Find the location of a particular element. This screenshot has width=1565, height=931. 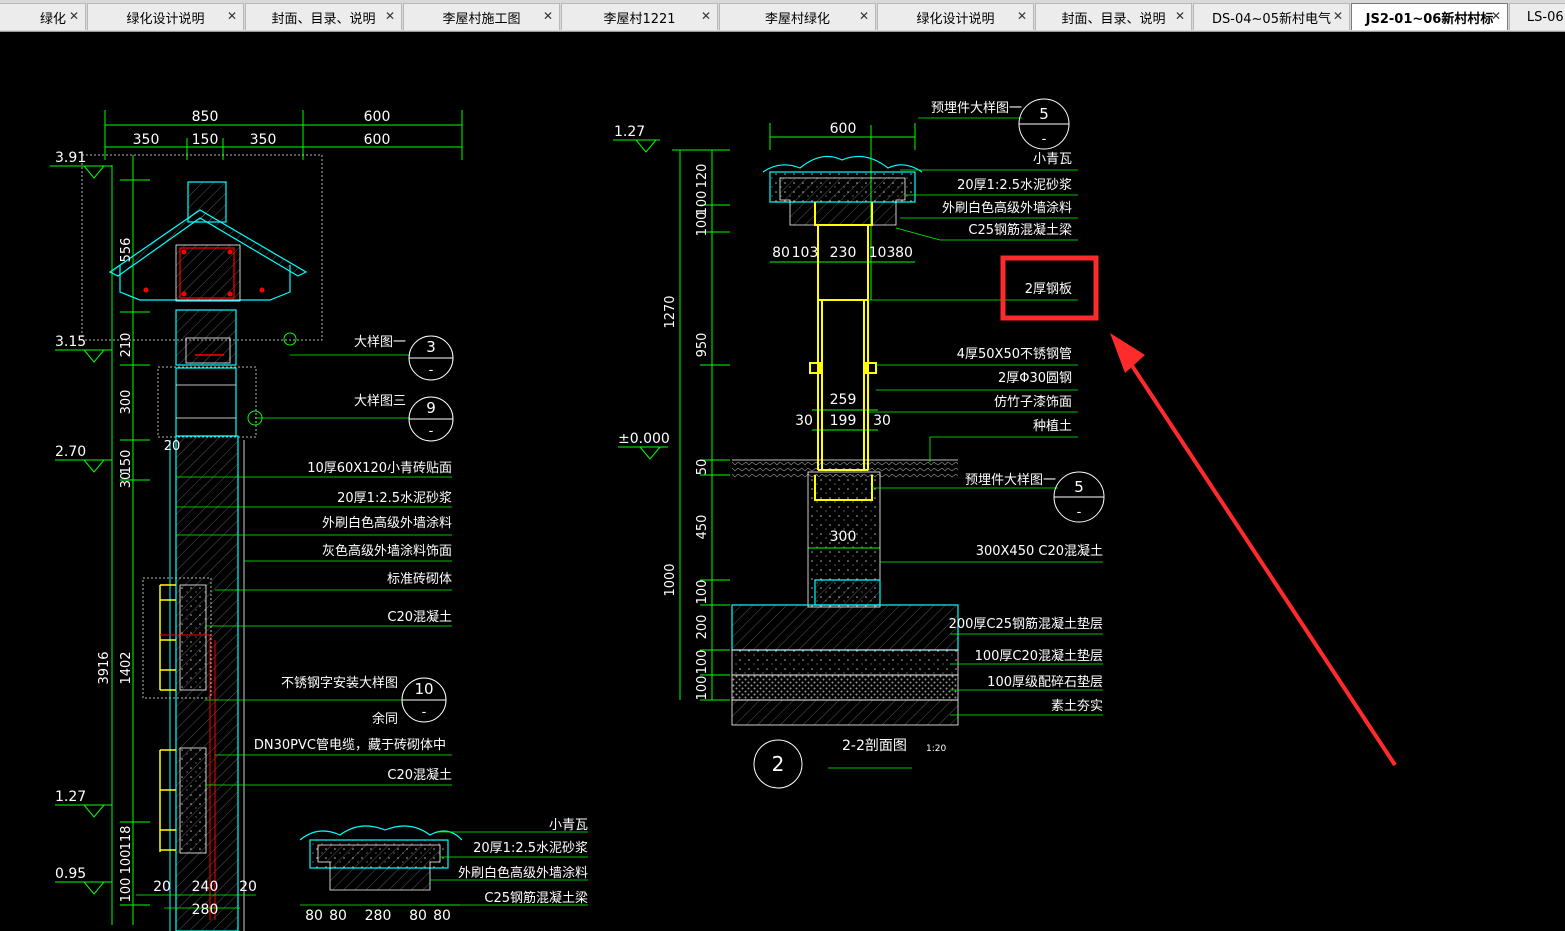

tab-8: DS-04~05新村电气 ✕ is located at coordinates (1271, 16).